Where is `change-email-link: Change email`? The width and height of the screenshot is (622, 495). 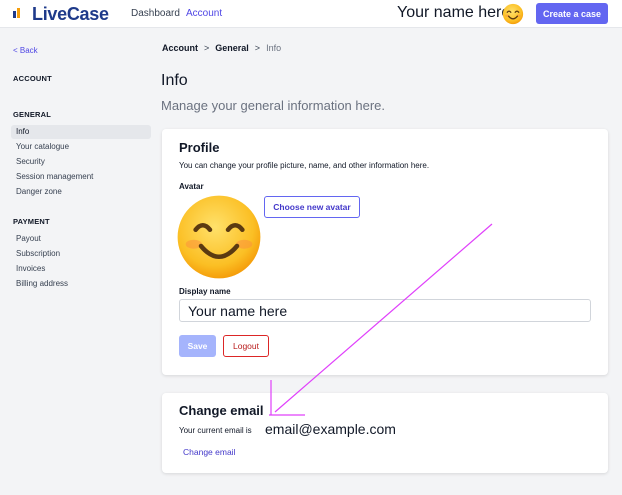
change-email-link: Change email is located at coordinates (209, 452).